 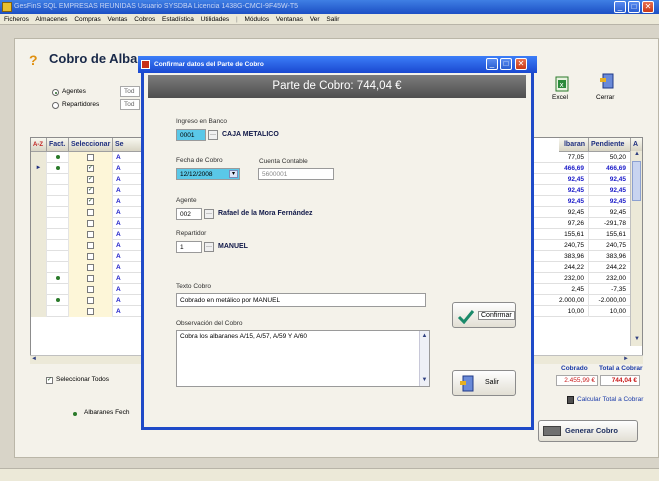 I want to click on menu-ficheros: Ficheros, so click(x=16, y=19).